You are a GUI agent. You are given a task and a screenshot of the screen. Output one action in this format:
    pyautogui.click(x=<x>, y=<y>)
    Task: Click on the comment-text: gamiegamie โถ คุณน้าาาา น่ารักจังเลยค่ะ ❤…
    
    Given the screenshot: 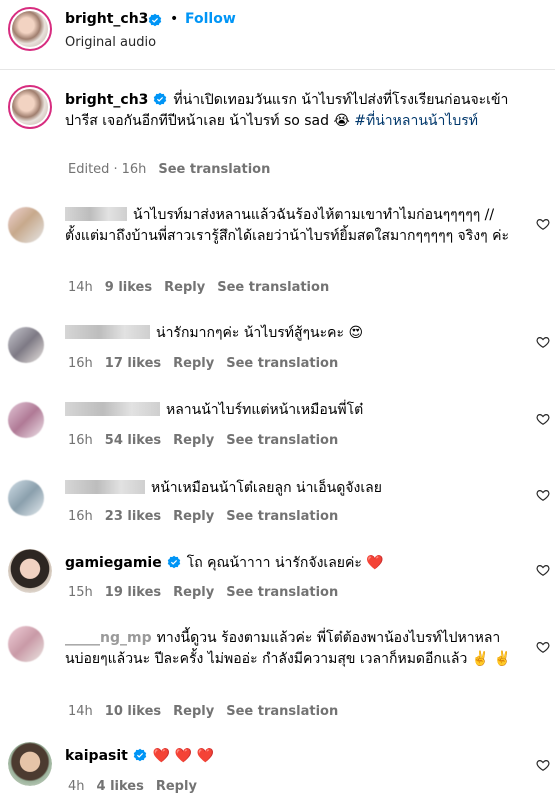 What is the action you would take?
    pyautogui.click(x=295, y=563)
    